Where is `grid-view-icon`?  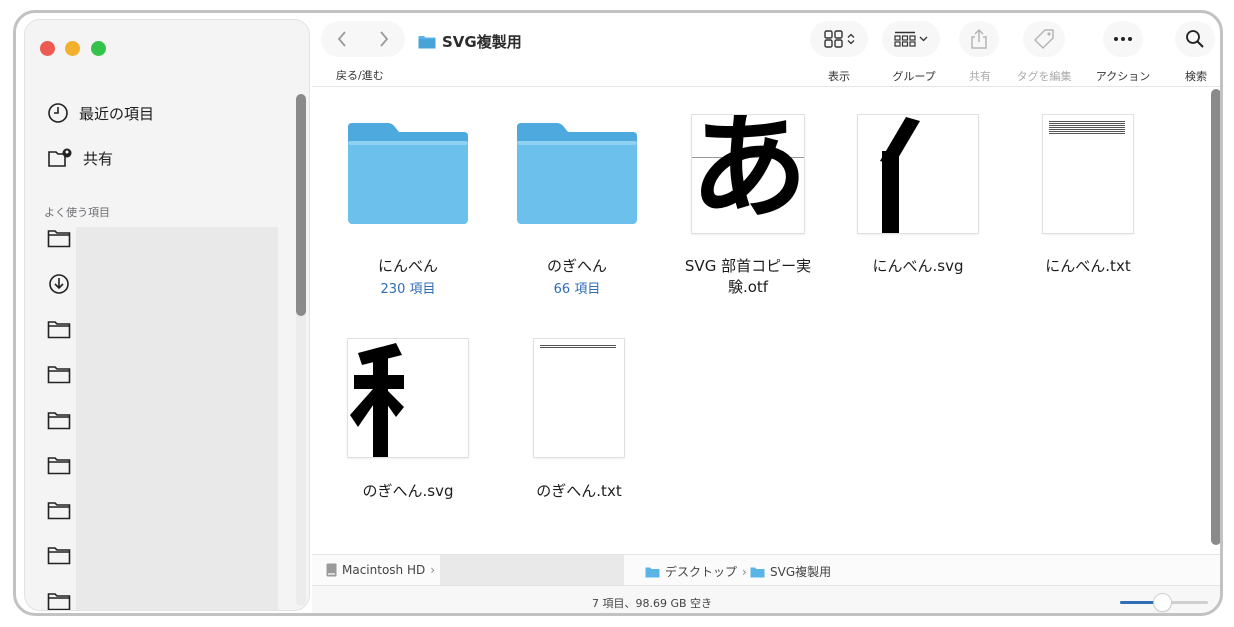 grid-view-icon is located at coordinates (833, 39).